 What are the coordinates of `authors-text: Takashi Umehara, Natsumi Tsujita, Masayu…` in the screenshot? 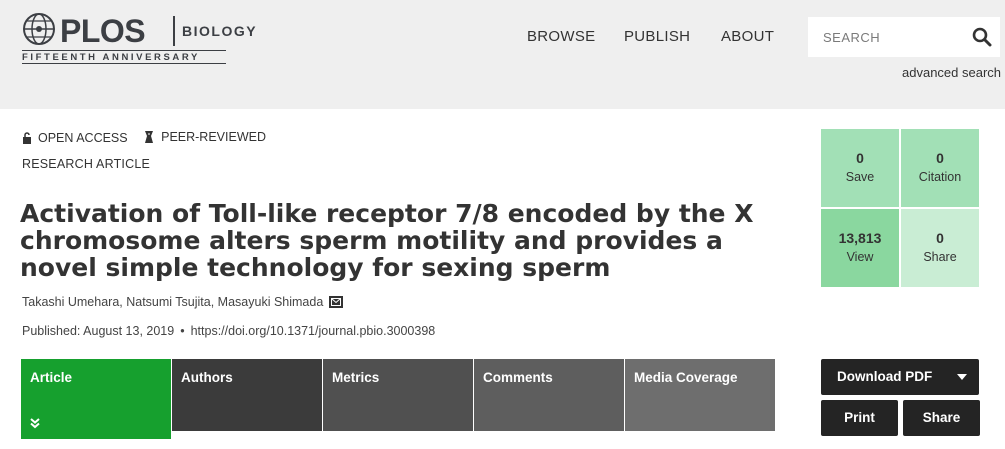 It's located at (172, 302).